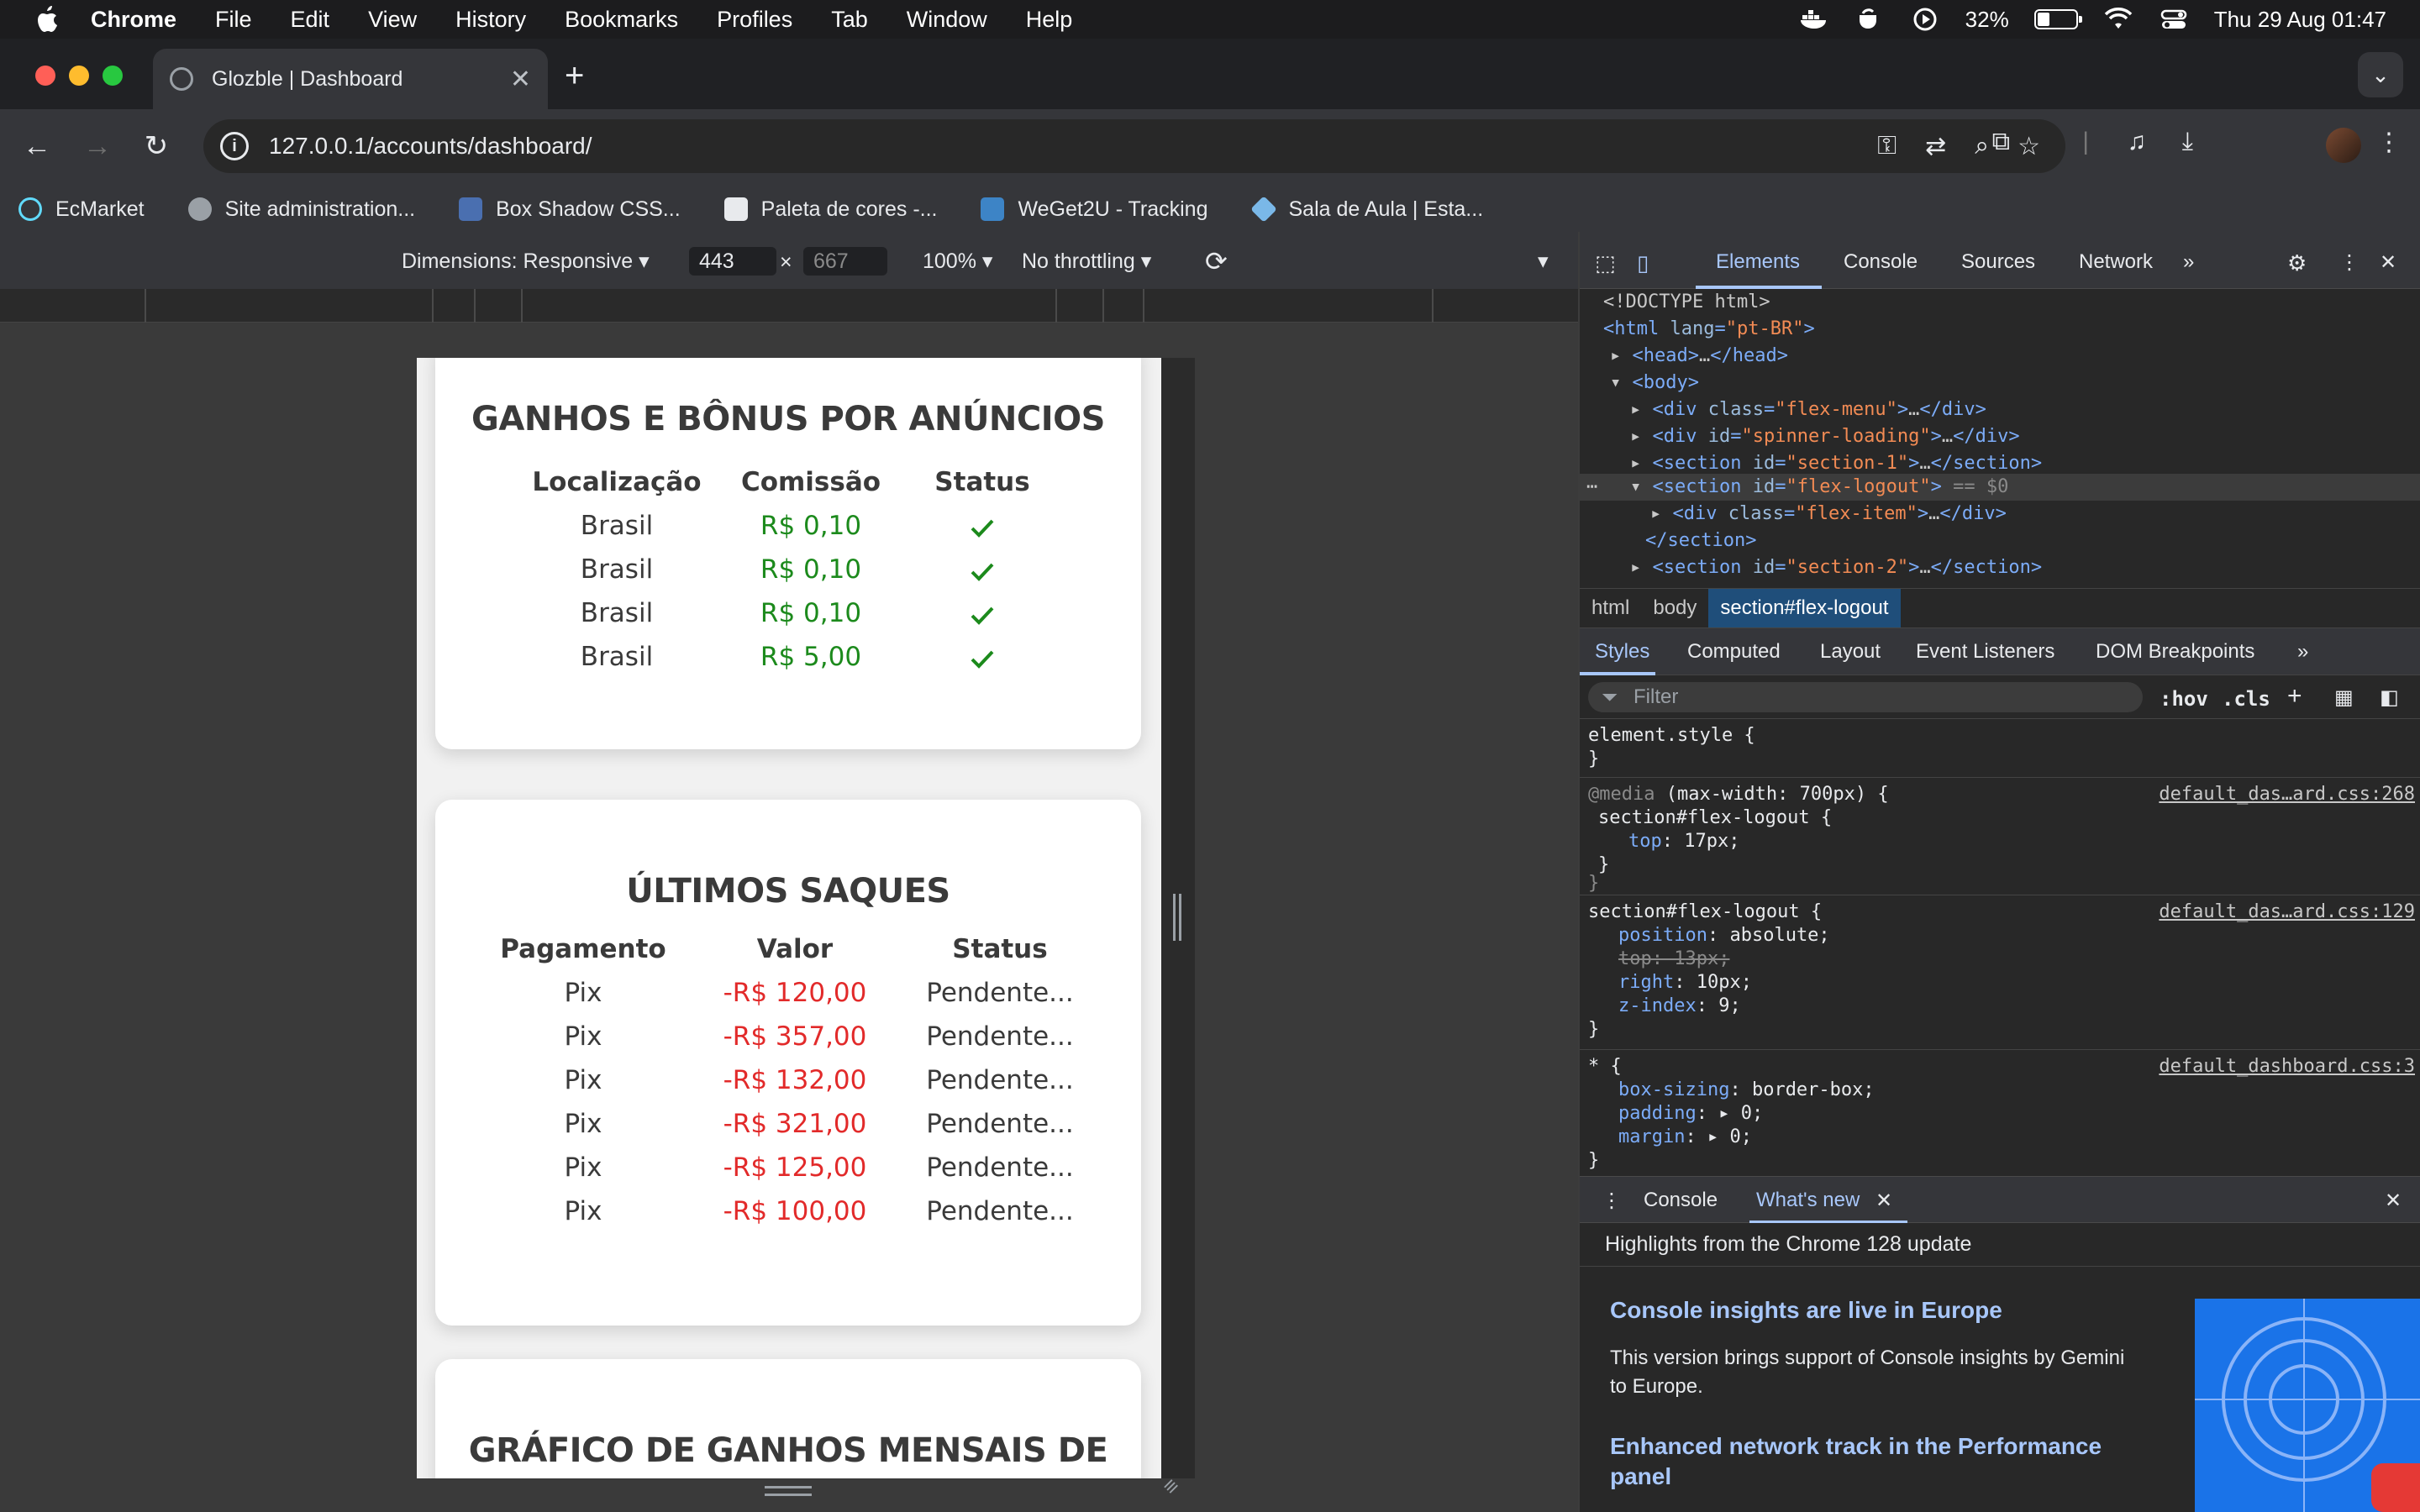  What do you see at coordinates (2001, 142) in the screenshot?
I see `extensions-icon: ⧉` at bounding box center [2001, 142].